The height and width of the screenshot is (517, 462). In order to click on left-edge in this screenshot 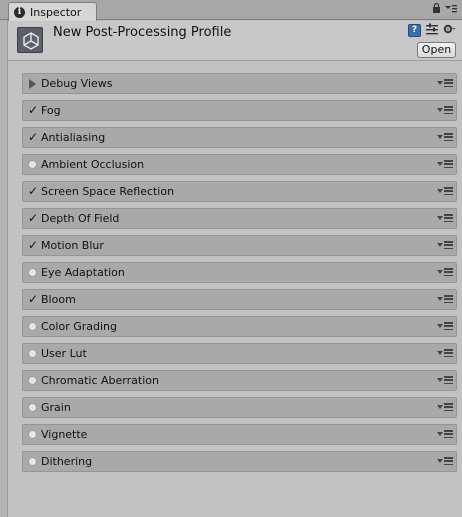, I will do `click(4, 268)`.